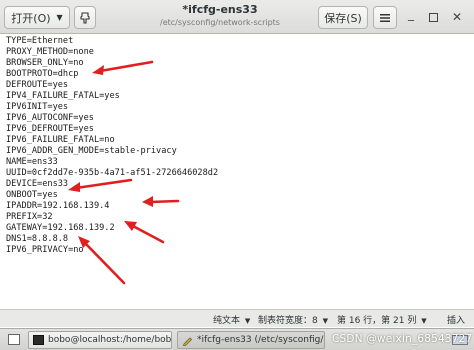  Describe the element at coordinates (91, 151) in the screenshot. I see `editor-line: IPV6_ADDR_GEN_MODE=stable-privacy` at that location.